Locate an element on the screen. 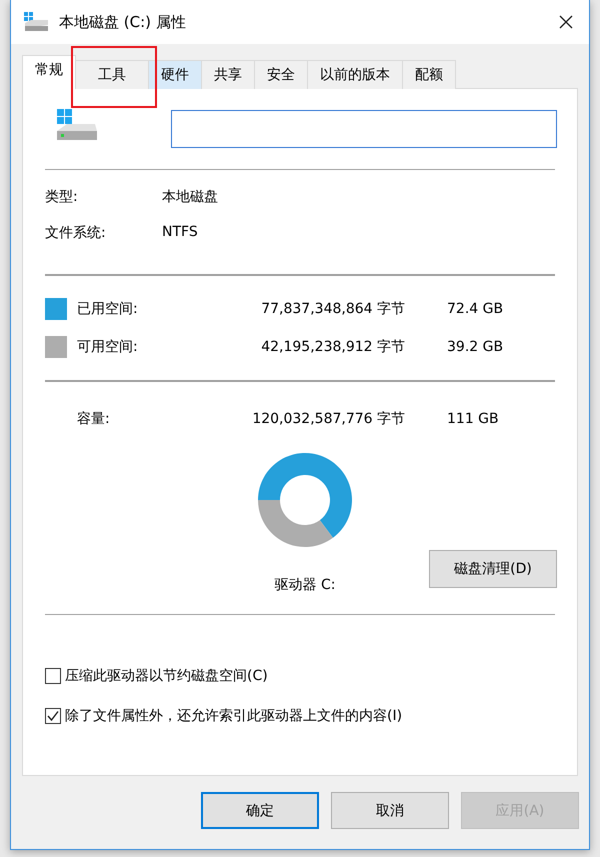 Image resolution: width=600 pixels, height=857 pixels. size-value: 72.4 GB is located at coordinates (475, 309).